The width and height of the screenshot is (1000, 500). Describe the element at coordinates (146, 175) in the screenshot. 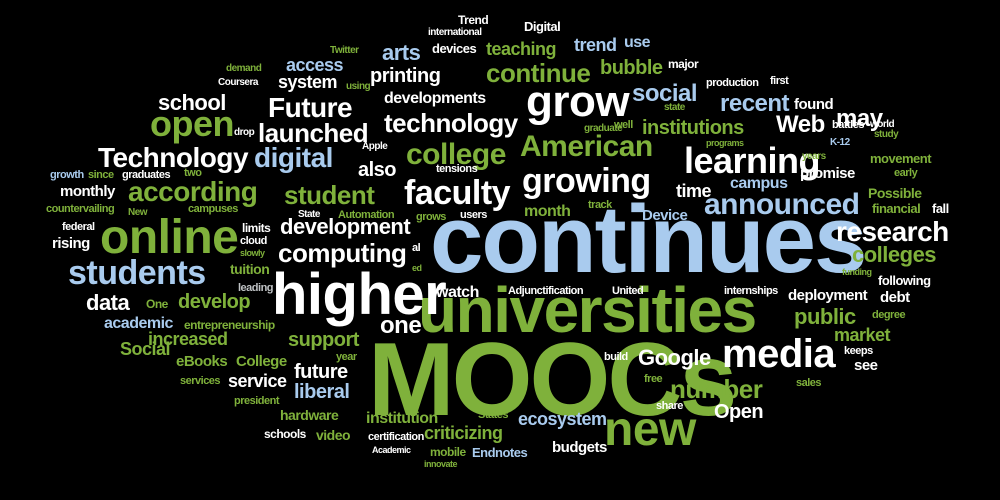

I see `word-graduates: graduates` at that location.